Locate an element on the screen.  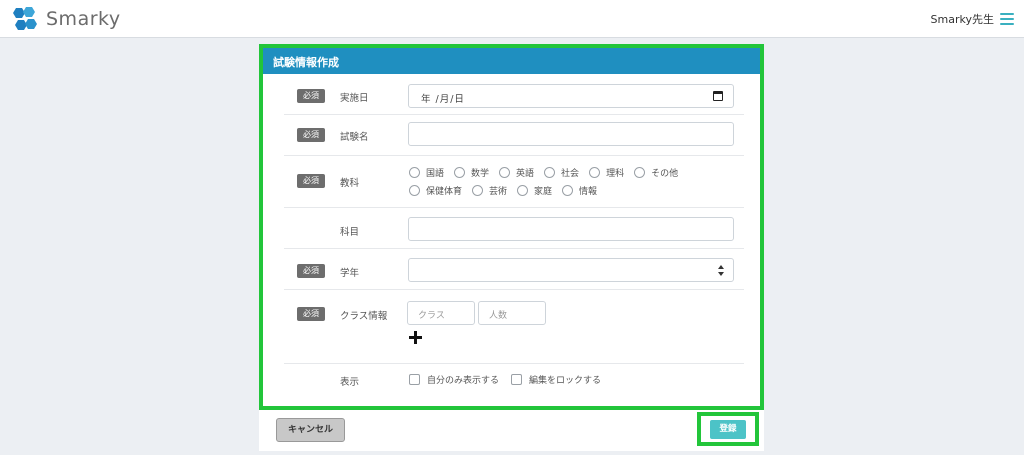
register-button: 登録 is located at coordinates (728, 429).